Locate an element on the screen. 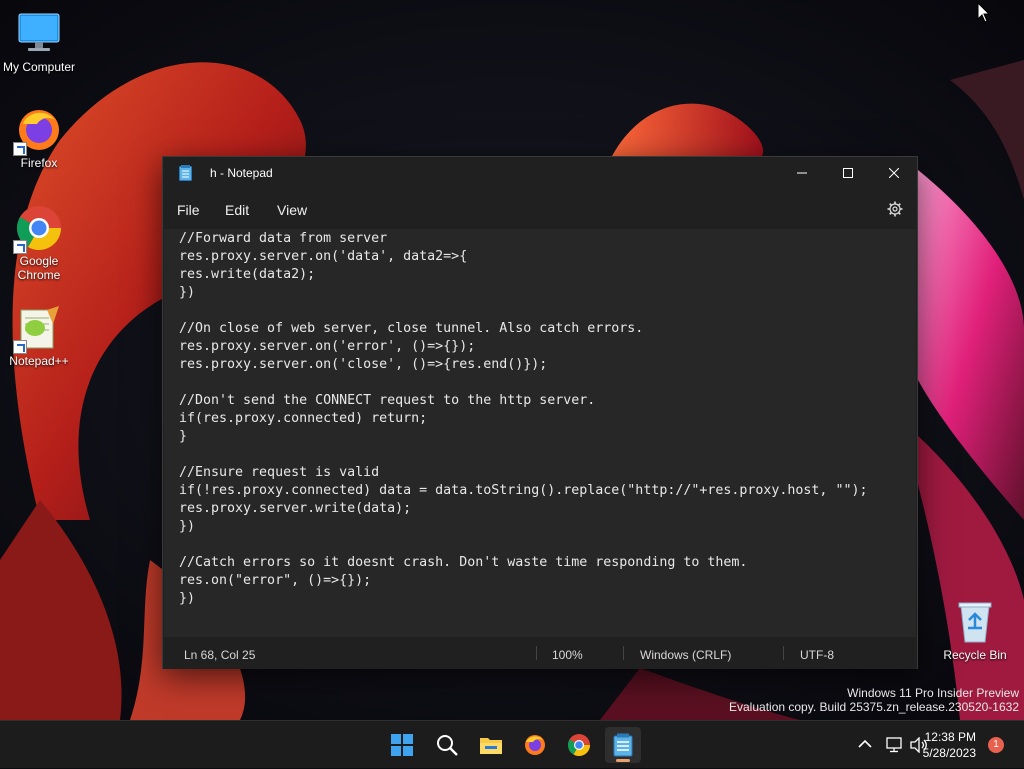 This screenshot has width=1024, height=769. maximize-icon is located at coordinates (848, 173).